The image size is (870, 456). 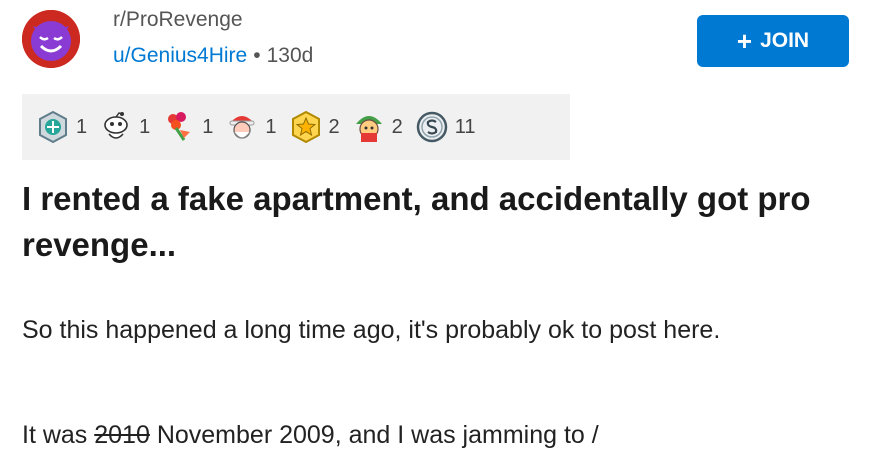 I want to click on paragraph-text: It was, so click(x=58, y=435).